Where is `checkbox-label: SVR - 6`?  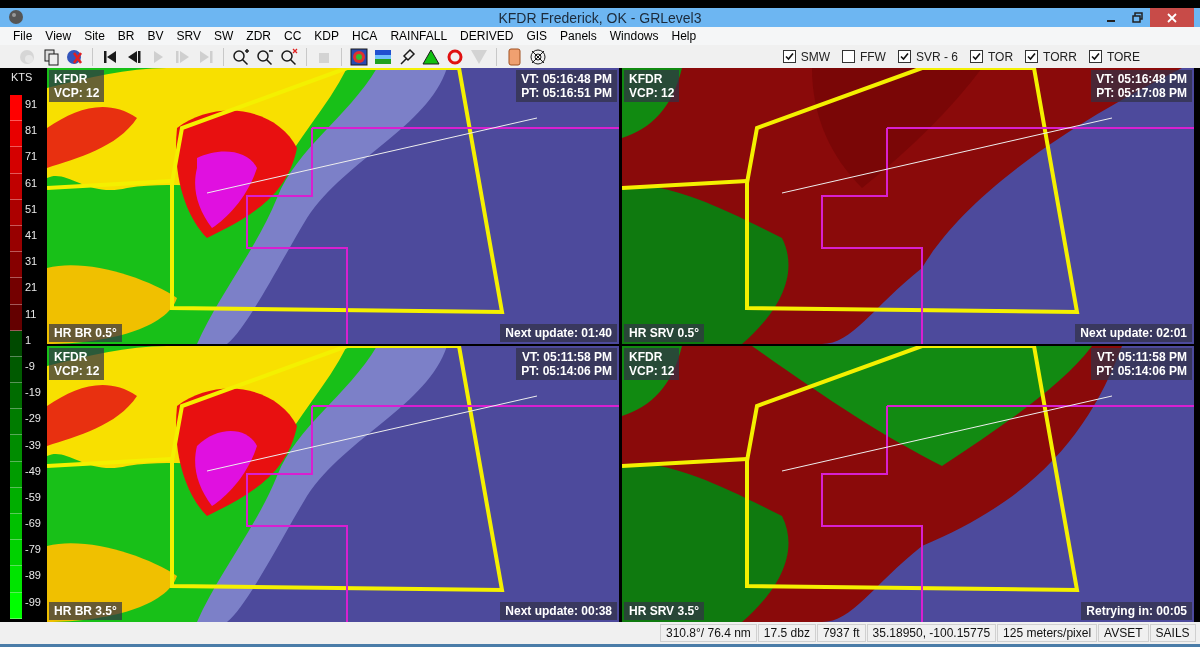
checkbox-label: SVR - 6 is located at coordinates (936, 56).